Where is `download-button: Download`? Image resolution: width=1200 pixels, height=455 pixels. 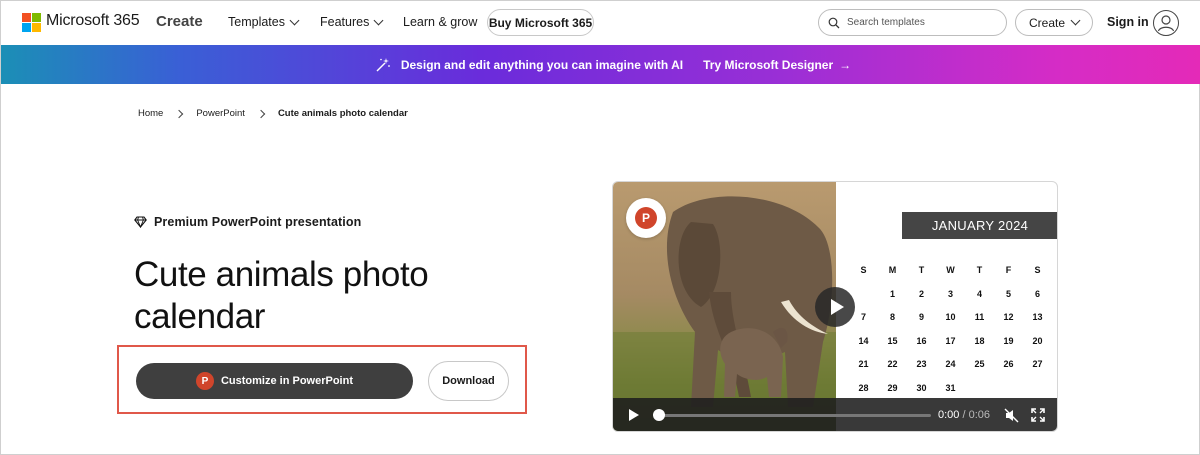
download-button: Download is located at coordinates (468, 381).